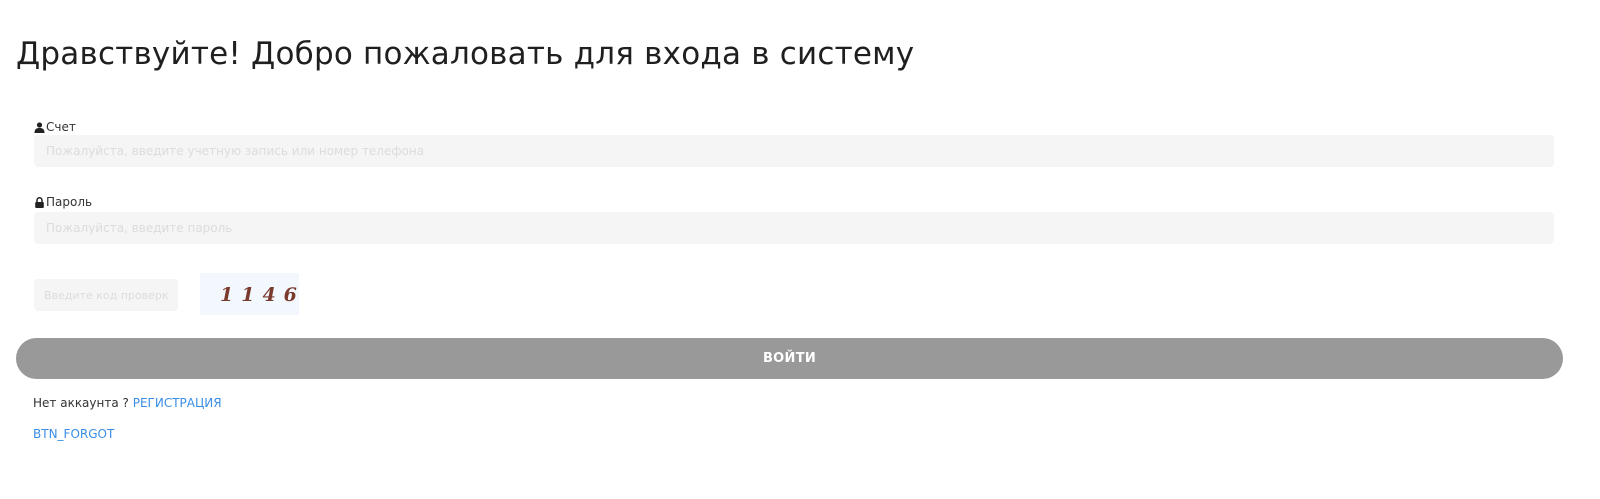  I want to click on register-line: Нет аккаунта ? РЕГИСТРАЦИЯ, so click(127, 403).